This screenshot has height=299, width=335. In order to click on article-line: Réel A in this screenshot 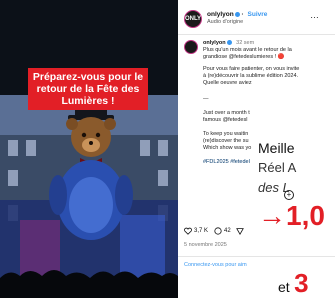, I will do `click(277, 167)`.